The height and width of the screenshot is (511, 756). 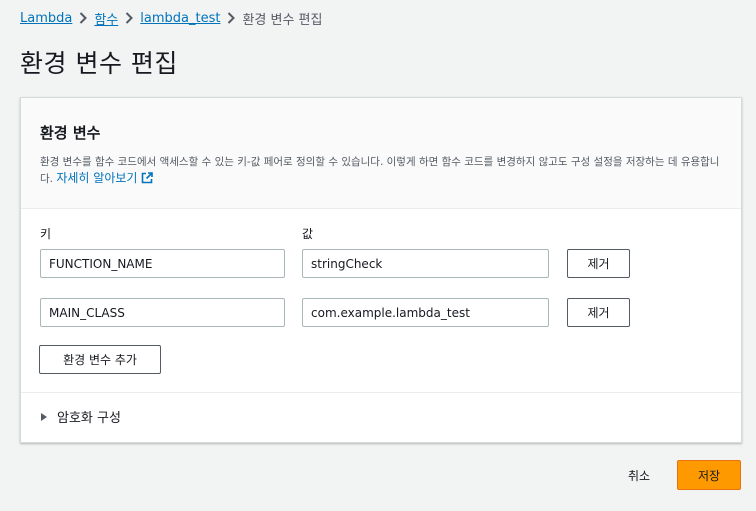 I want to click on save-button: 저장, so click(x=709, y=475).